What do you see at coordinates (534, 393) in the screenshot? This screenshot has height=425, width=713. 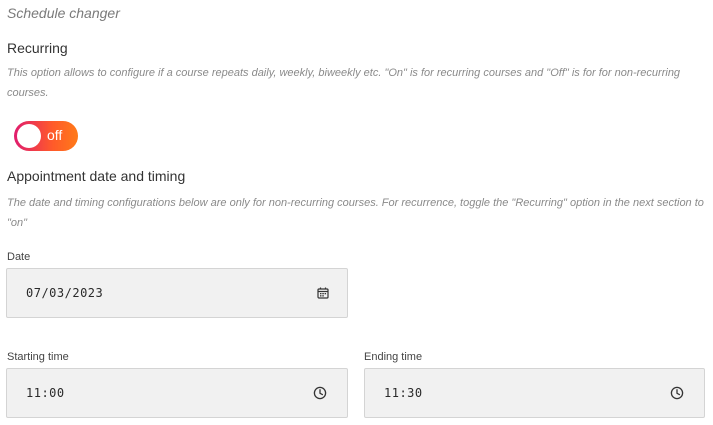 I see `end-time-field: 11:30` at bounding box center [534, 393].